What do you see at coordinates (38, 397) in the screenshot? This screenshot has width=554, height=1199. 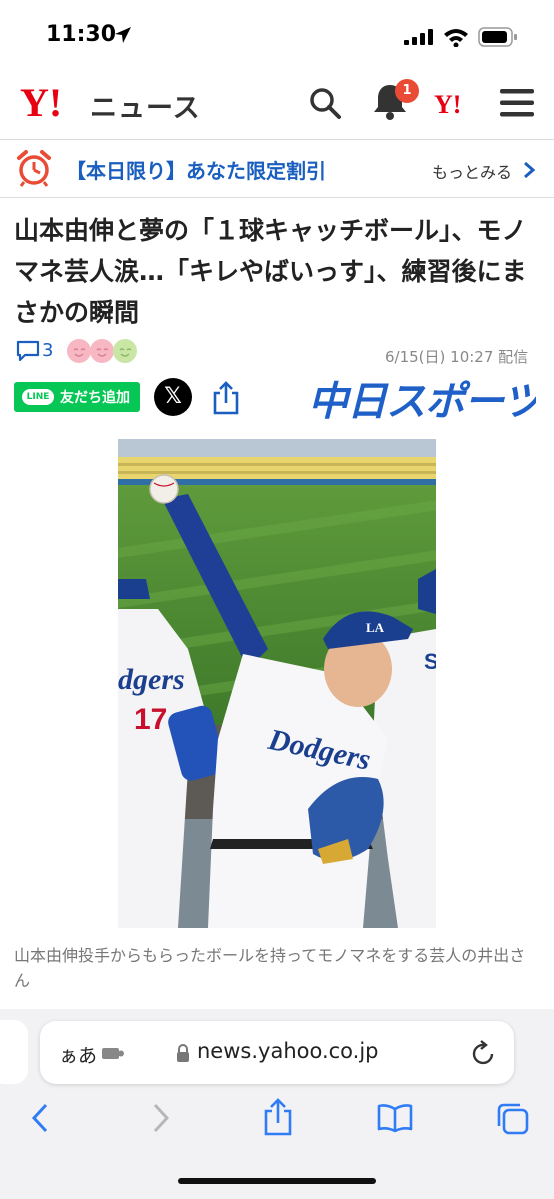 I see `line-logo-icon: LINE` at bounding box center [38, 397].